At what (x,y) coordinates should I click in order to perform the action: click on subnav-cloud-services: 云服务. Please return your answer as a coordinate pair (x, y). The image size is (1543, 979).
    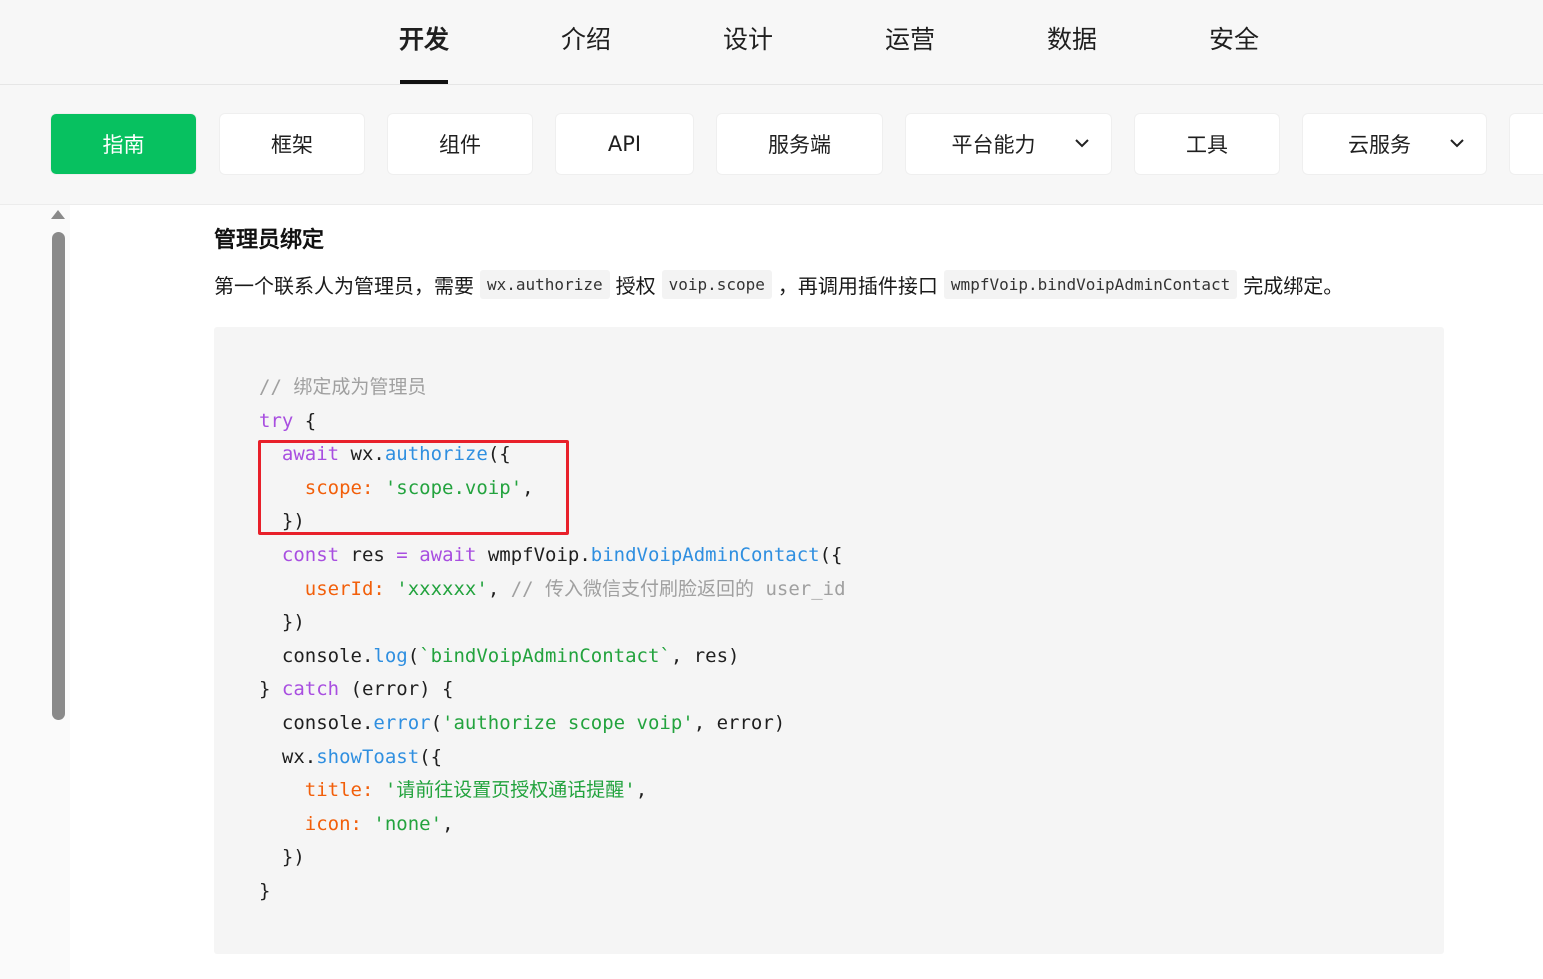
    Looking at the image, I should click on (1394, 144).